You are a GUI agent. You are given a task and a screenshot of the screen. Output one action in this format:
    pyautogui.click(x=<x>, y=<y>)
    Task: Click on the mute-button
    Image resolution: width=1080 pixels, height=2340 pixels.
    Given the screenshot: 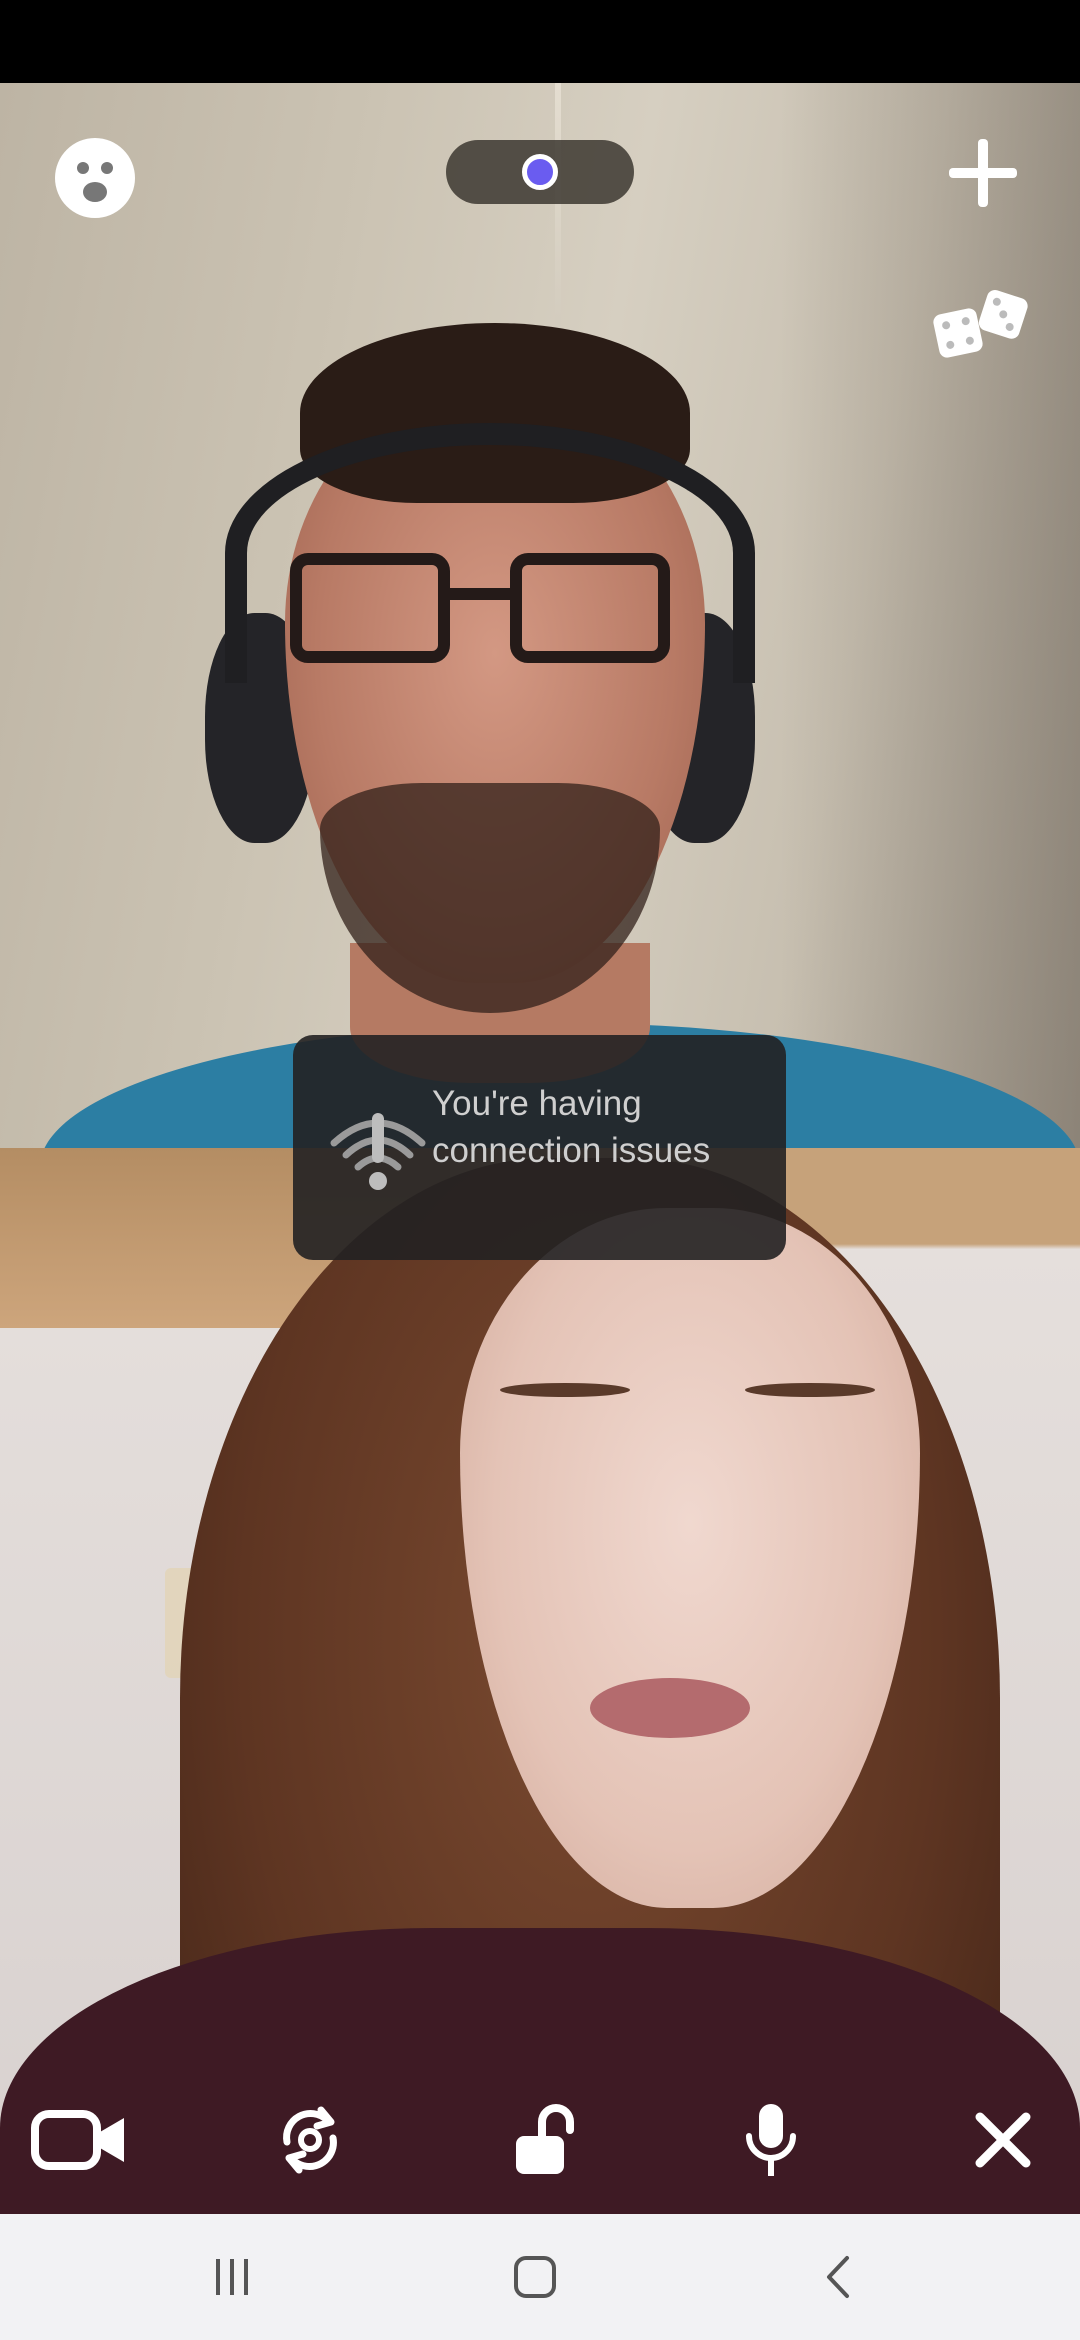 What is the action you would take?
    pyautogui.click(x=771, y=2140)
    